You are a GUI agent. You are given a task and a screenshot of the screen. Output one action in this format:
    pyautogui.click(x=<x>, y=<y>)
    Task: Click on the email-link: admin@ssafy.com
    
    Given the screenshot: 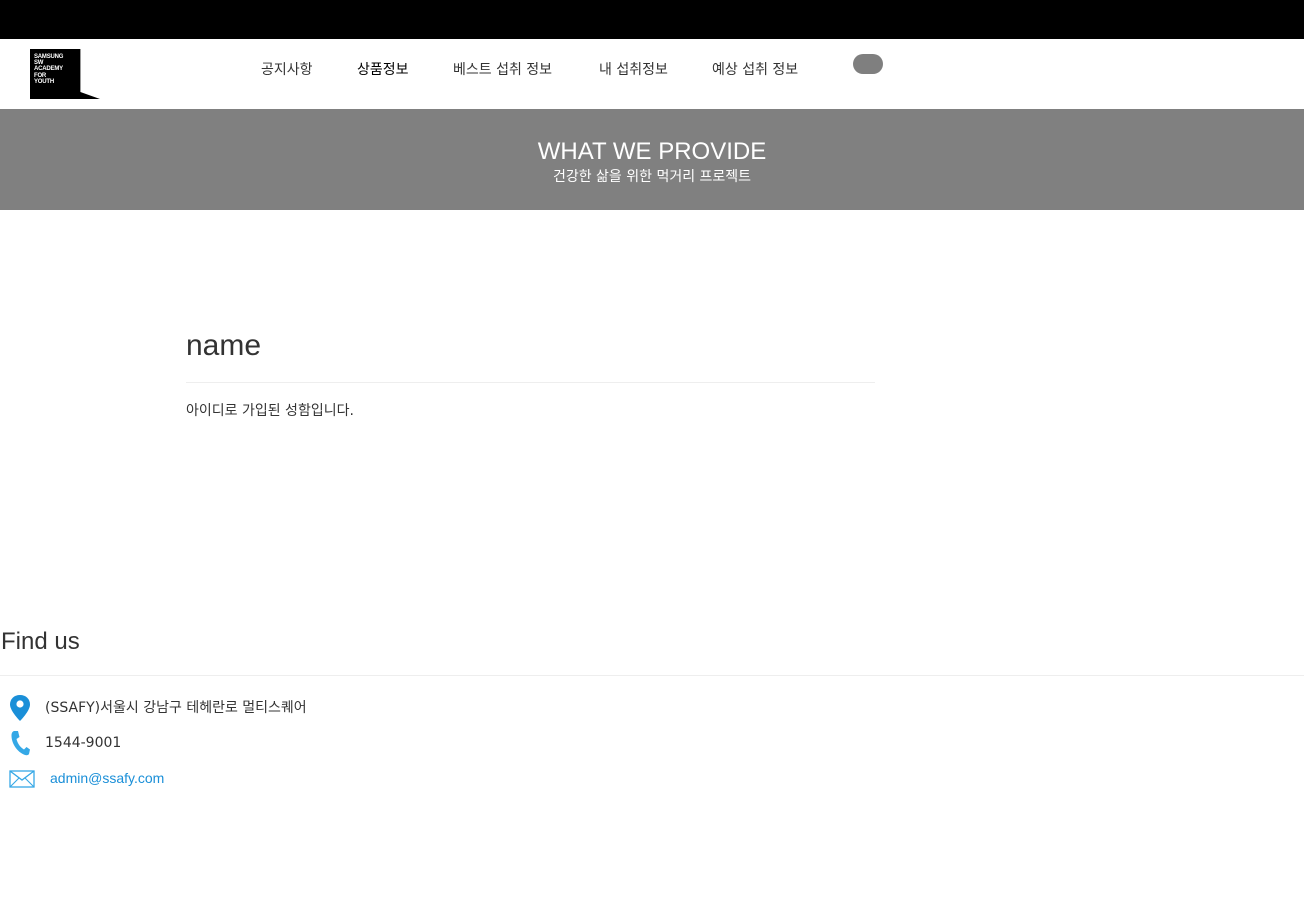 What is the action you would take?
    pyautogui.click(x=107, y=778)
    